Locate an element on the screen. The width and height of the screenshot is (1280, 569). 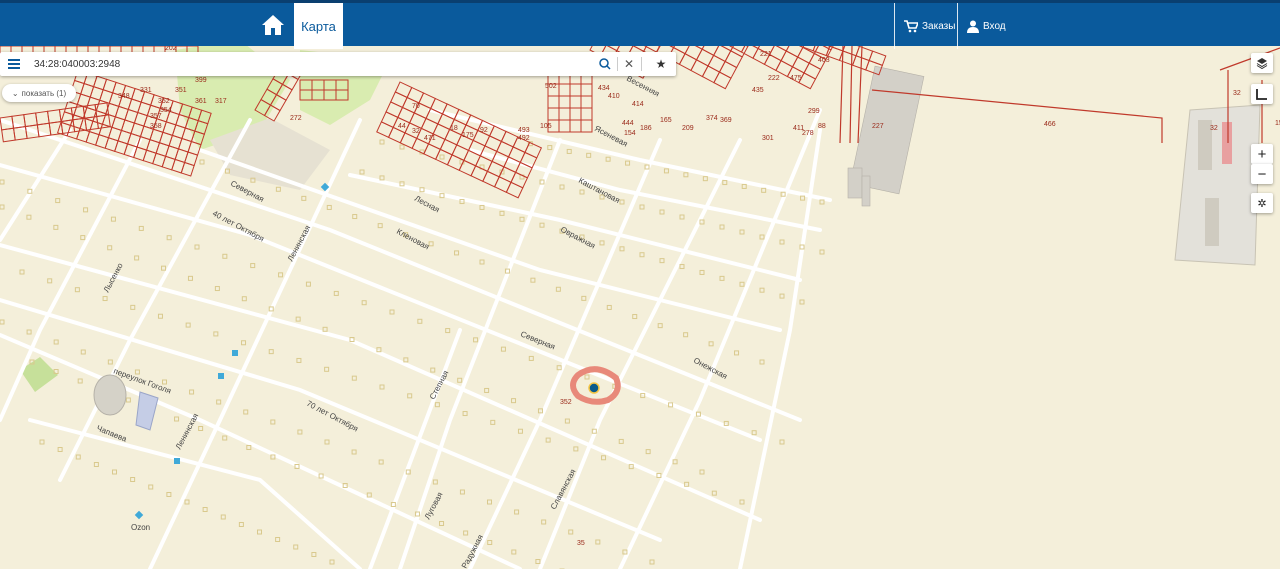
parcel-number: 493 is located at coordinates (524, 130).